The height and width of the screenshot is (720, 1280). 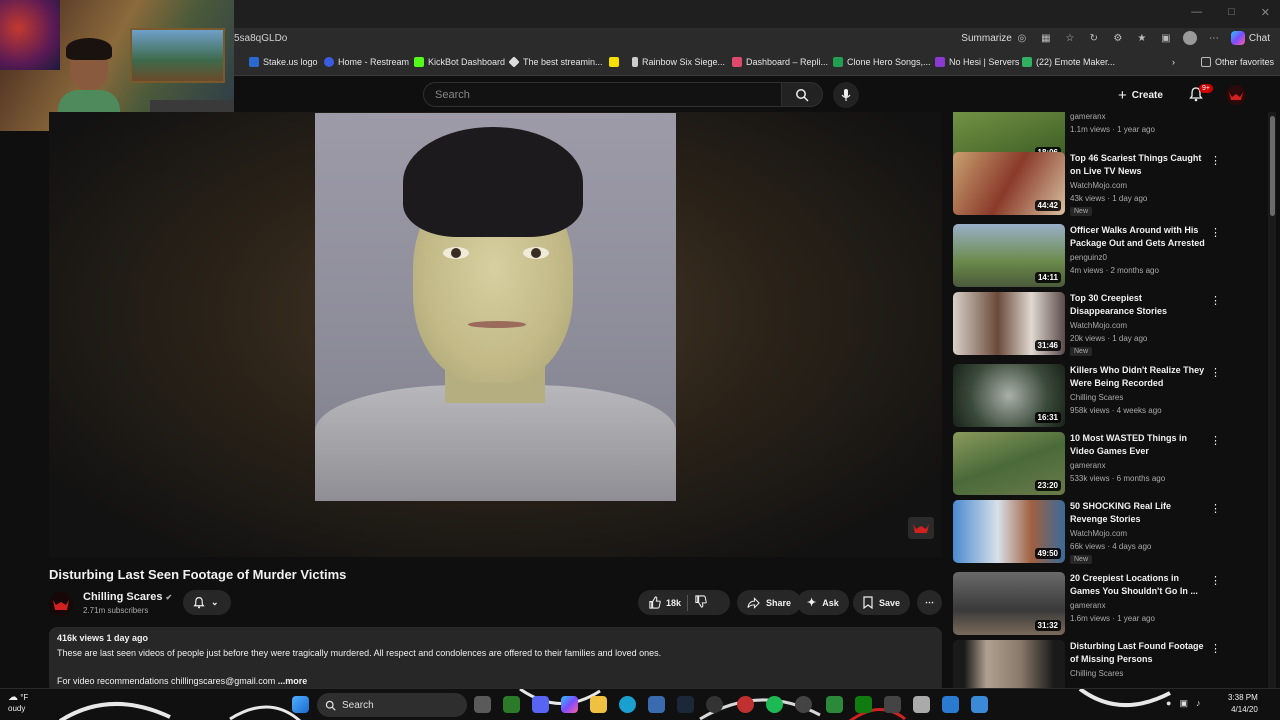 What do you see at coordinates (627, 704) in the screenshot?
I see `edge-browser-icon` at bounding box center [627, 704].